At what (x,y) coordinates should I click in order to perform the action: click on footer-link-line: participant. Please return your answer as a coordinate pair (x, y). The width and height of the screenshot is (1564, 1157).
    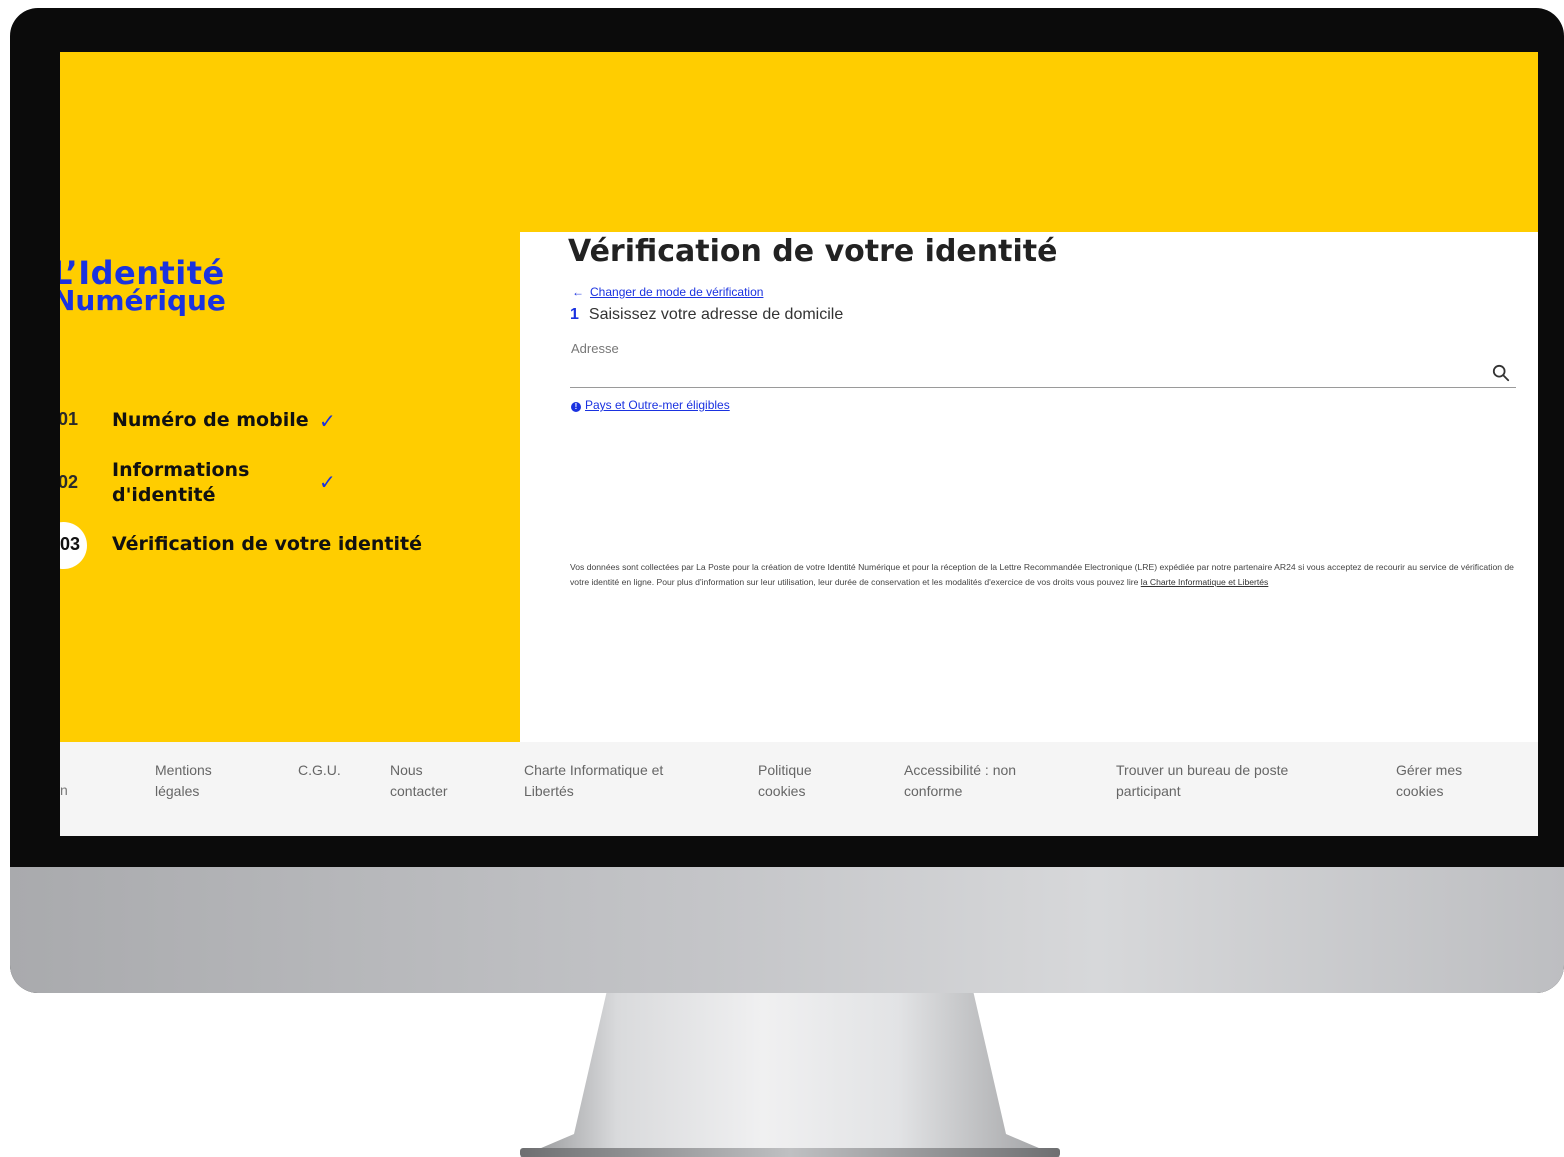
    Looking at the image, I should click on (1148, 791).